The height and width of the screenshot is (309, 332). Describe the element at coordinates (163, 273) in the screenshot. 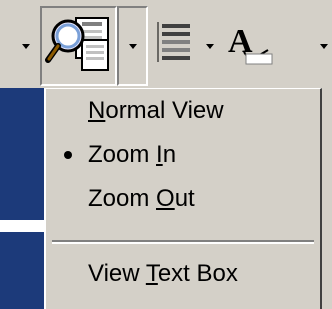

I see `menu-item-label: View Text Box` at that location.